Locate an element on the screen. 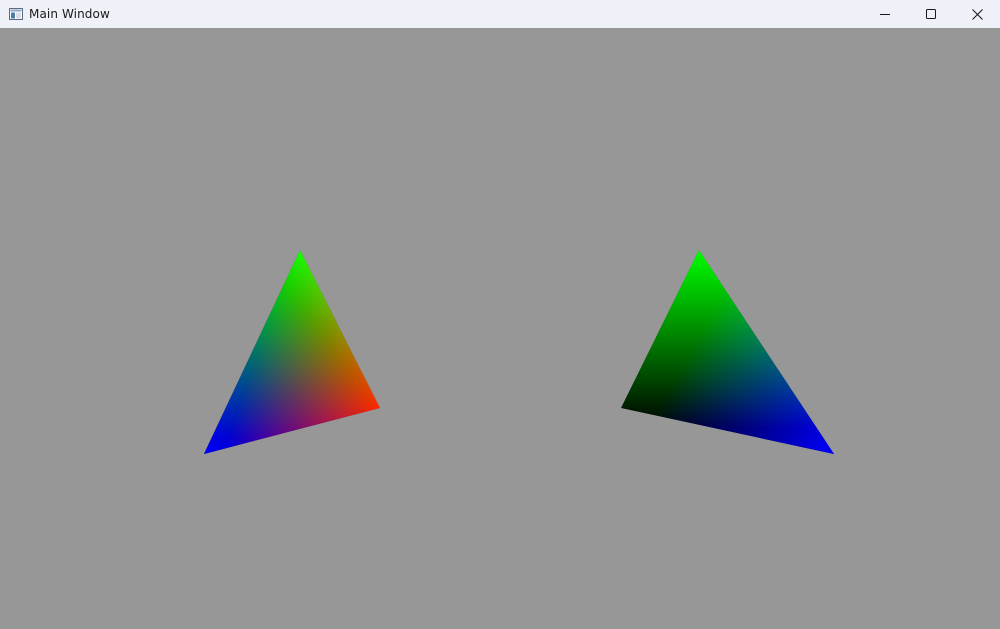 The width and height of the screenshot is (1000, 629). maximize-icon is located at coordinates (931, 14).